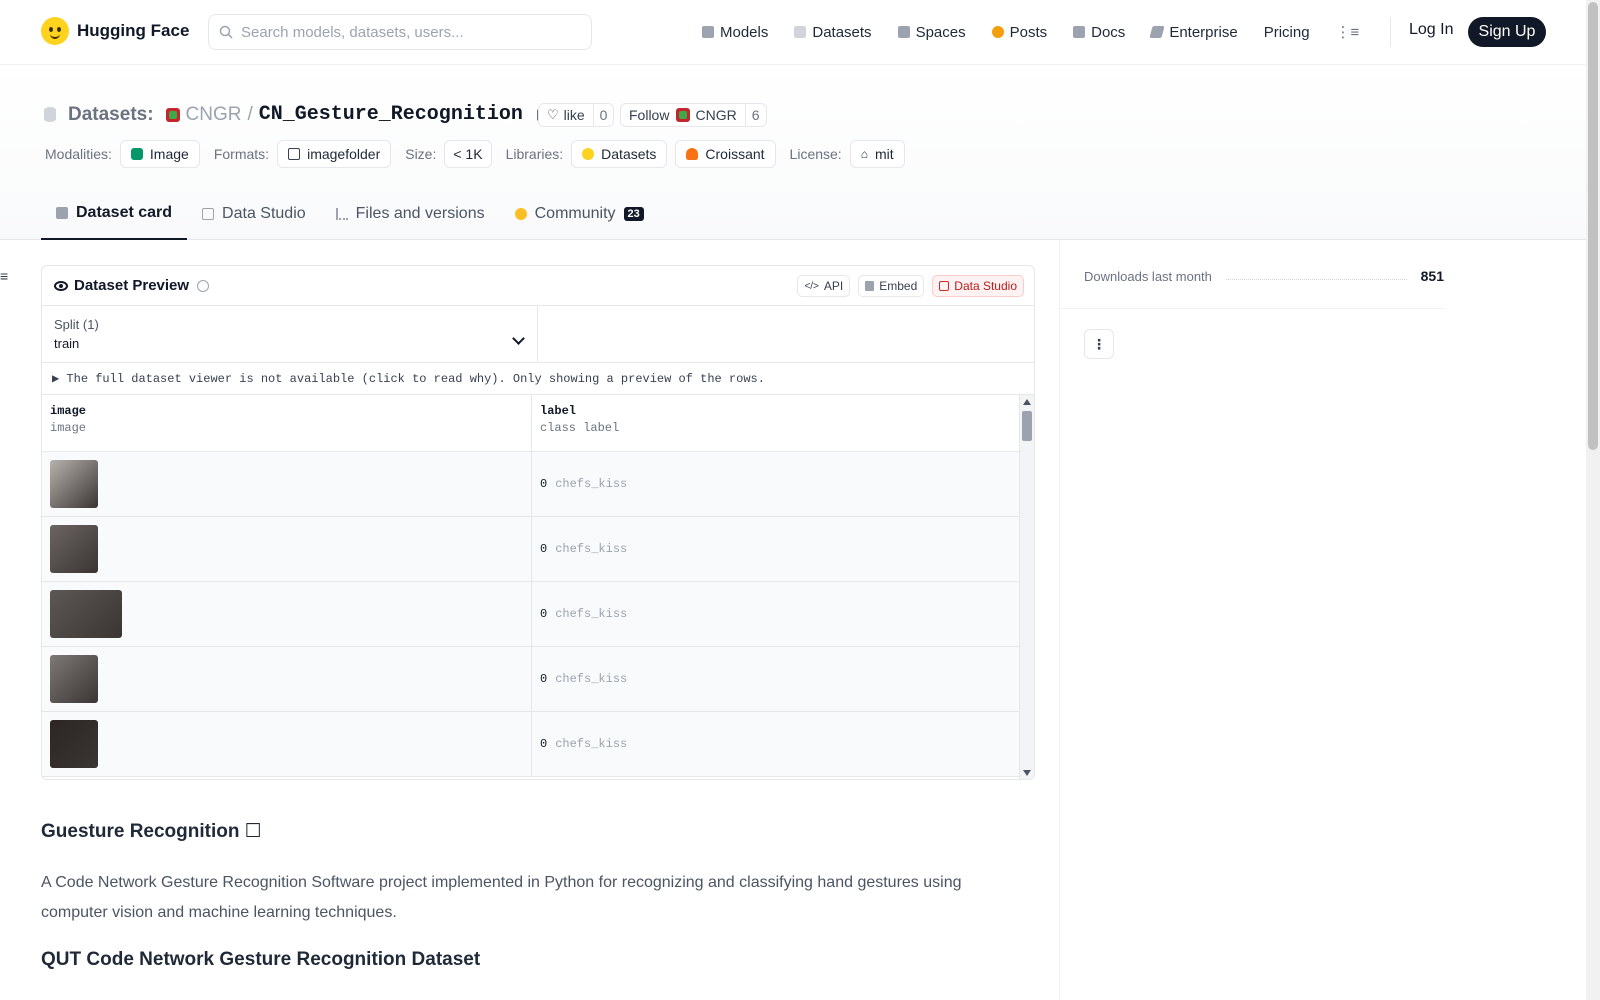 Image resolution: width=1600 pixels, height=1000 pixels. I want to click on breadcrumb-section: Datasets:, so click(111, 115).